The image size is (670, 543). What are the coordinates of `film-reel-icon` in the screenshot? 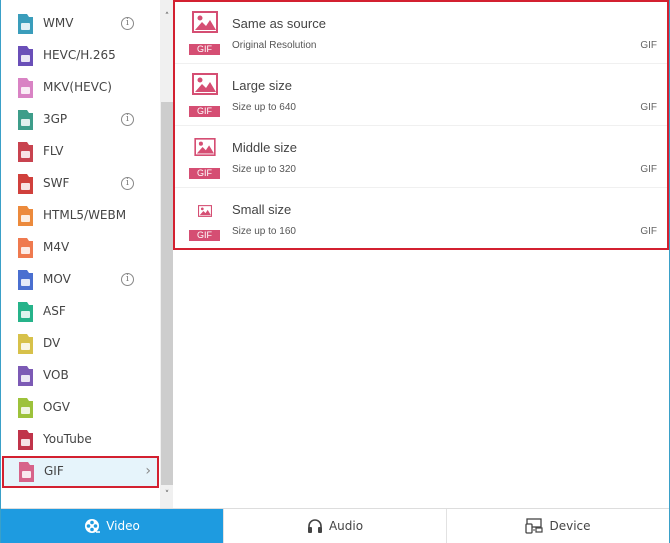 It's located at (92, 526).